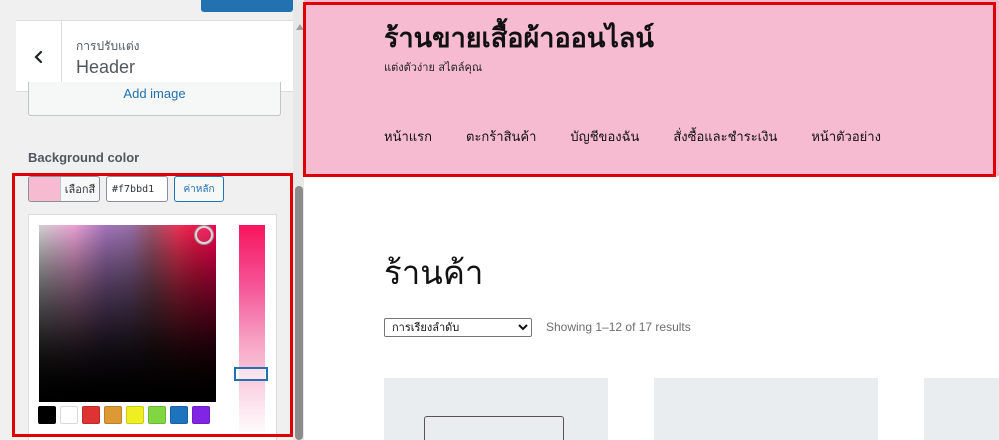 This screenshot has height=440, width=999. What do you see at coordinates (106, 67) in the screenshot?
I see `panel-title: Header` at bounding box center [106, 67].